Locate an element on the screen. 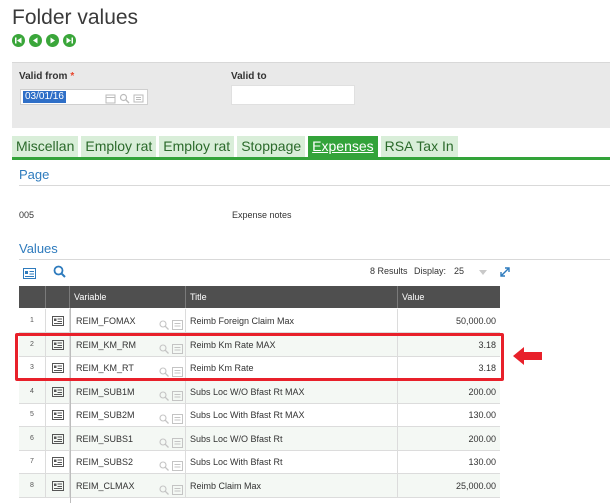 This screenshot has width=610, height=503. row-number: 8 is located at coordinates (32, 485).